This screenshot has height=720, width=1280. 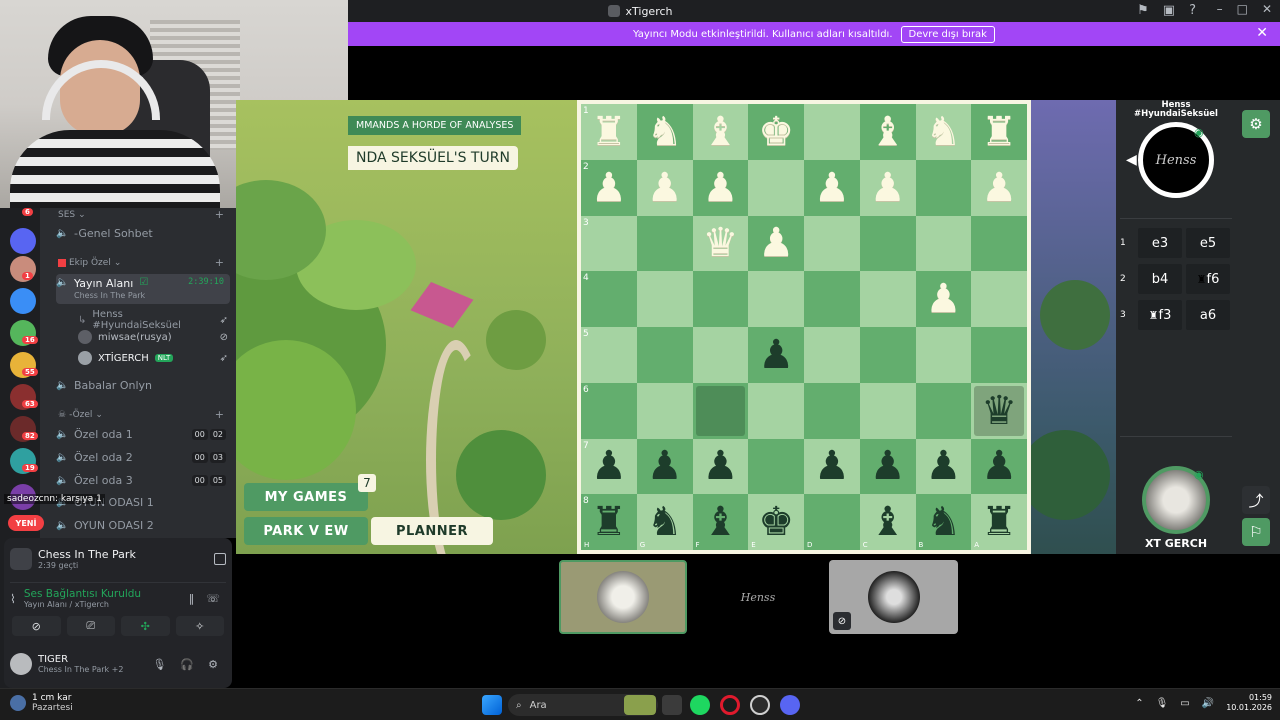 I want to click on minimize-button: –, so click(x=1220, y=9).